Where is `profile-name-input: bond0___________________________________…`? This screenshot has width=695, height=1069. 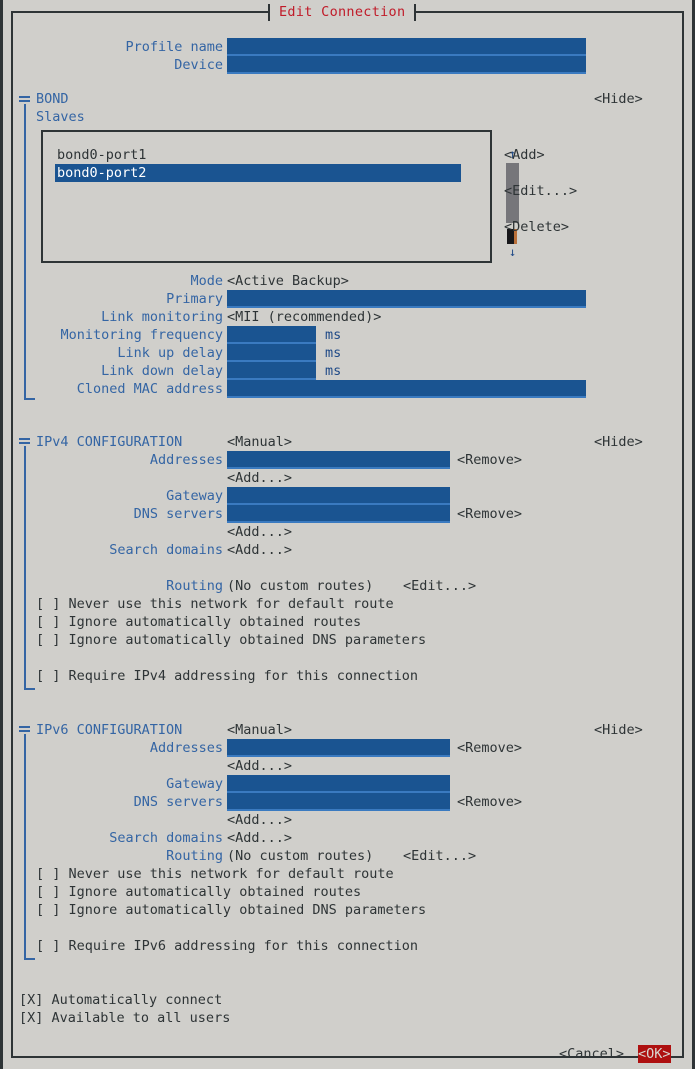
profile-name-input: bond0___________________________________… is located at coordinates (406, 47).